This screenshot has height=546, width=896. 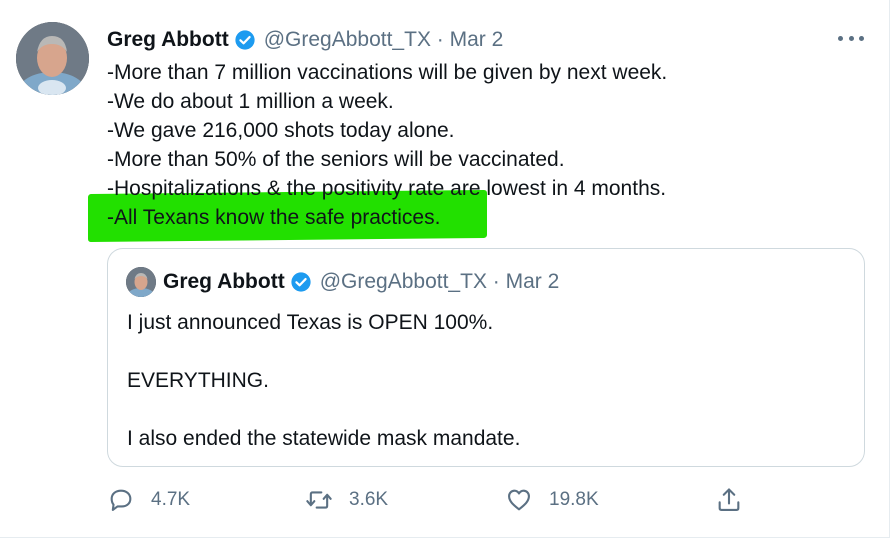 What do you see at coordinates (281, 130) in the screenshot?
I see `tweet-line: -We gave 216,000 shots today alone.` at bounding box center [281, 130].